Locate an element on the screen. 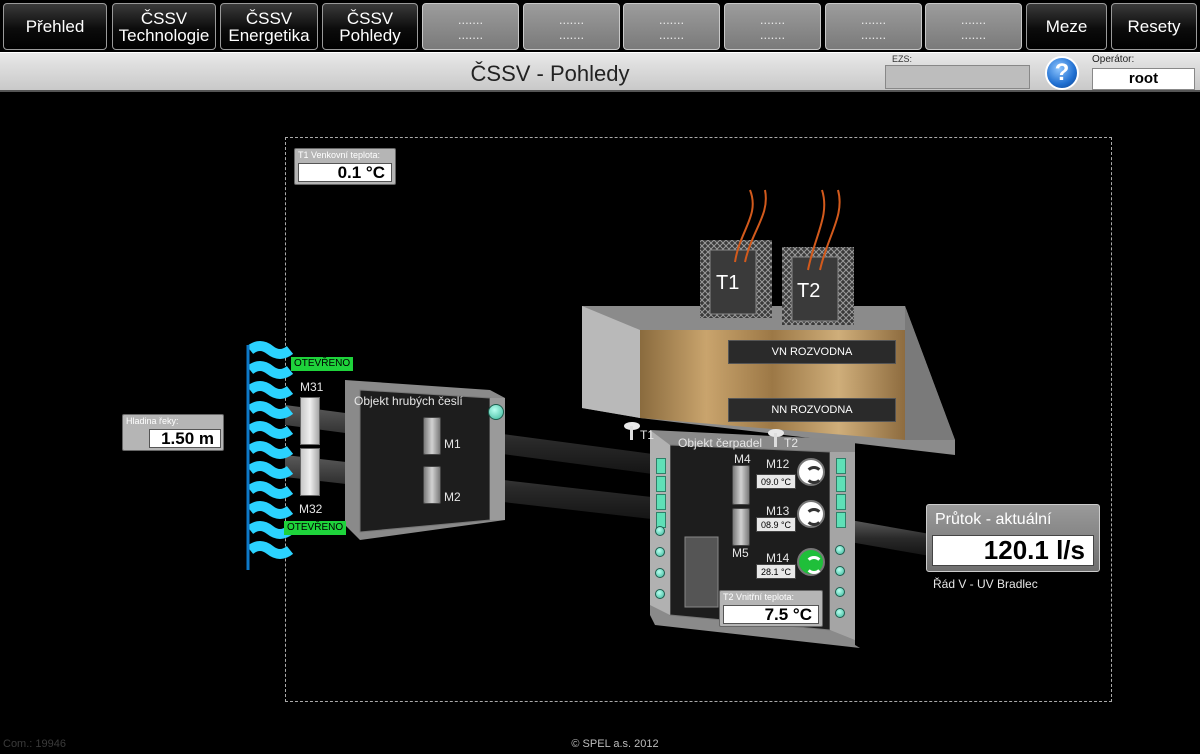 This screenshot has height=754, width=1200. transformer-1-label: T1 is located at coordinates (728, 283).